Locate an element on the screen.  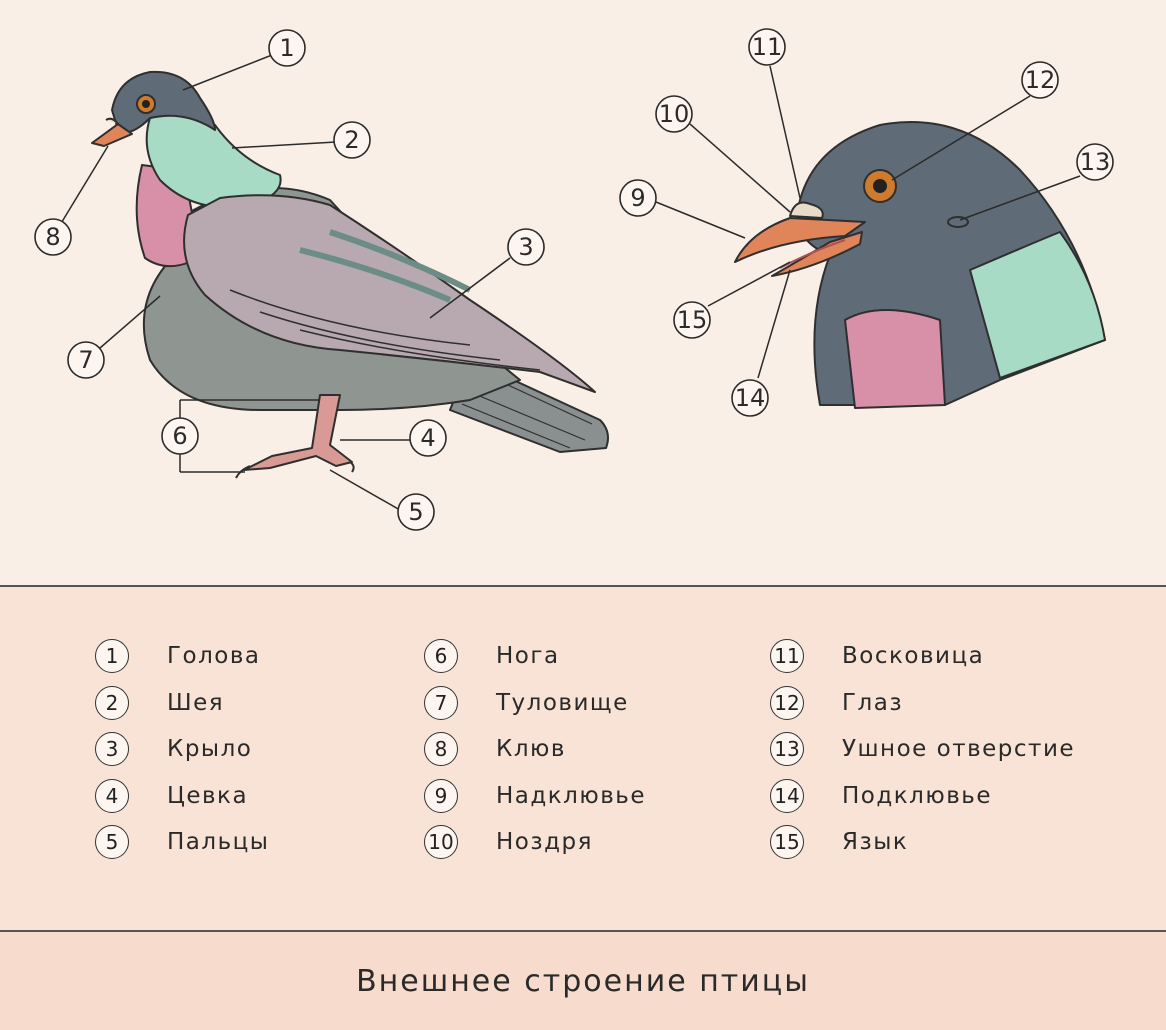
svg-text: 9 is located at coordinates (637, 198).